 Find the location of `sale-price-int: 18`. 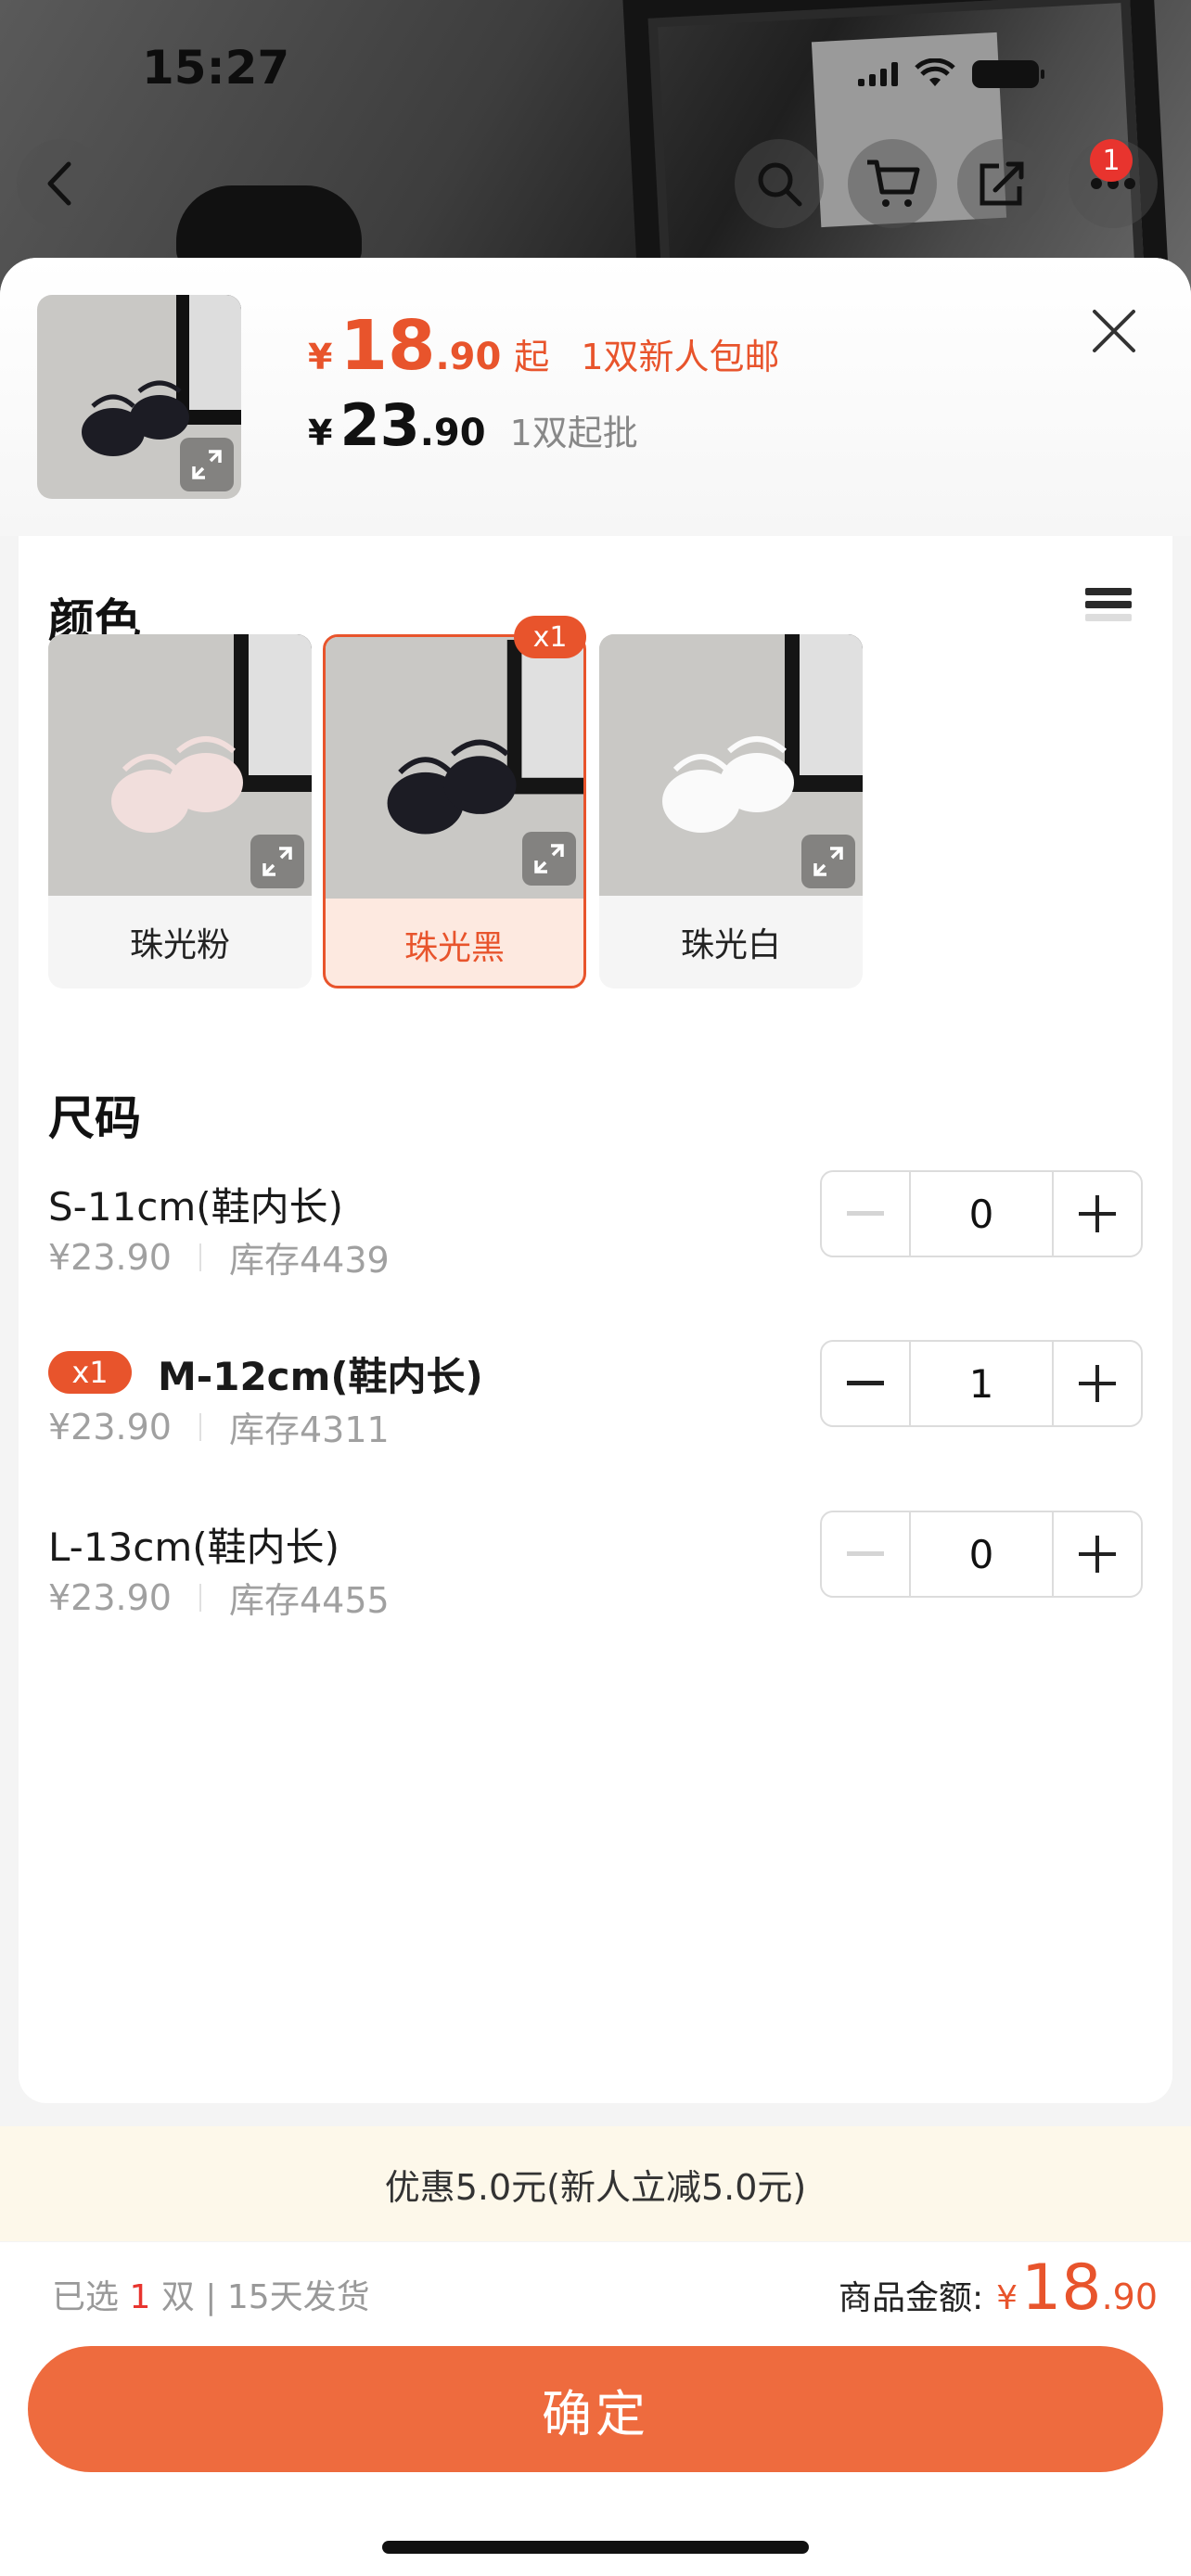

sale-price-int: 18 is located at coordinates (387, 346).